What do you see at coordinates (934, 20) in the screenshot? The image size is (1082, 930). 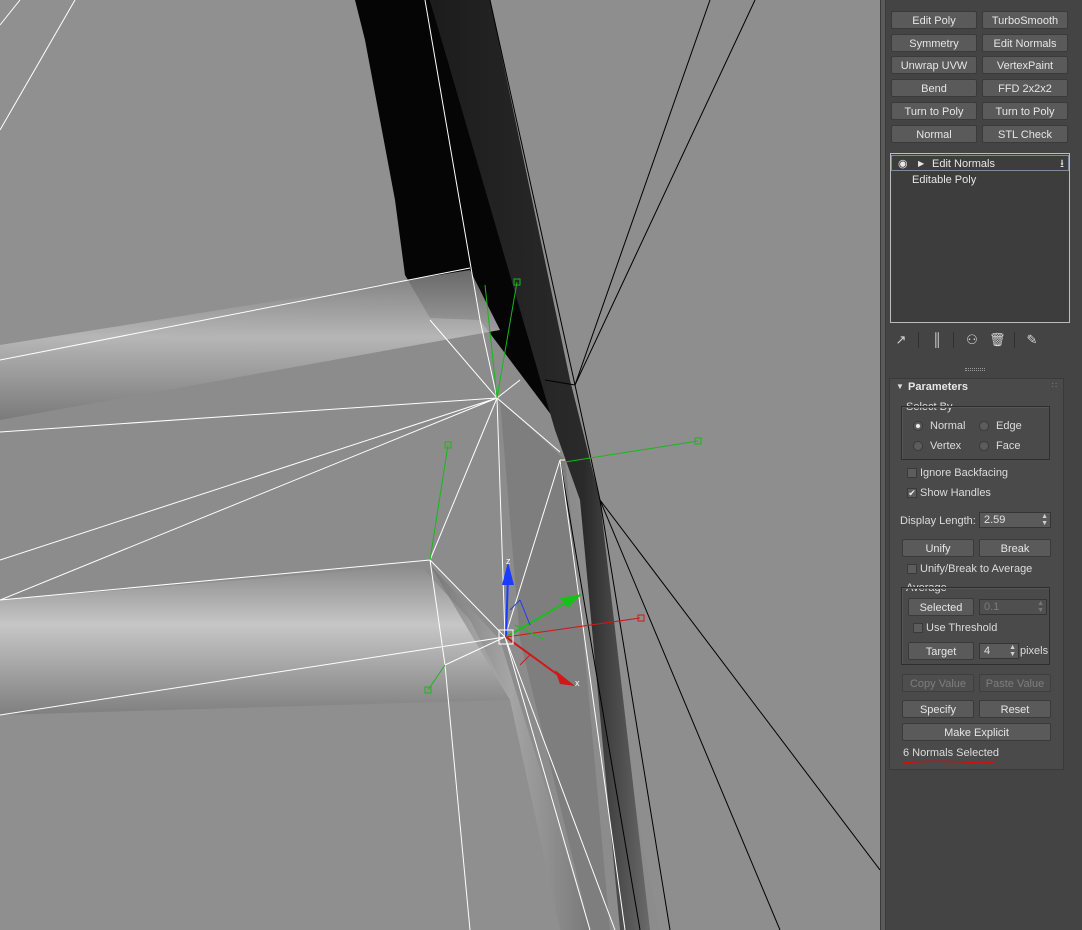 I see `modifier-button-edit-poly: Edit Poly` at bounding box center [934, 20].